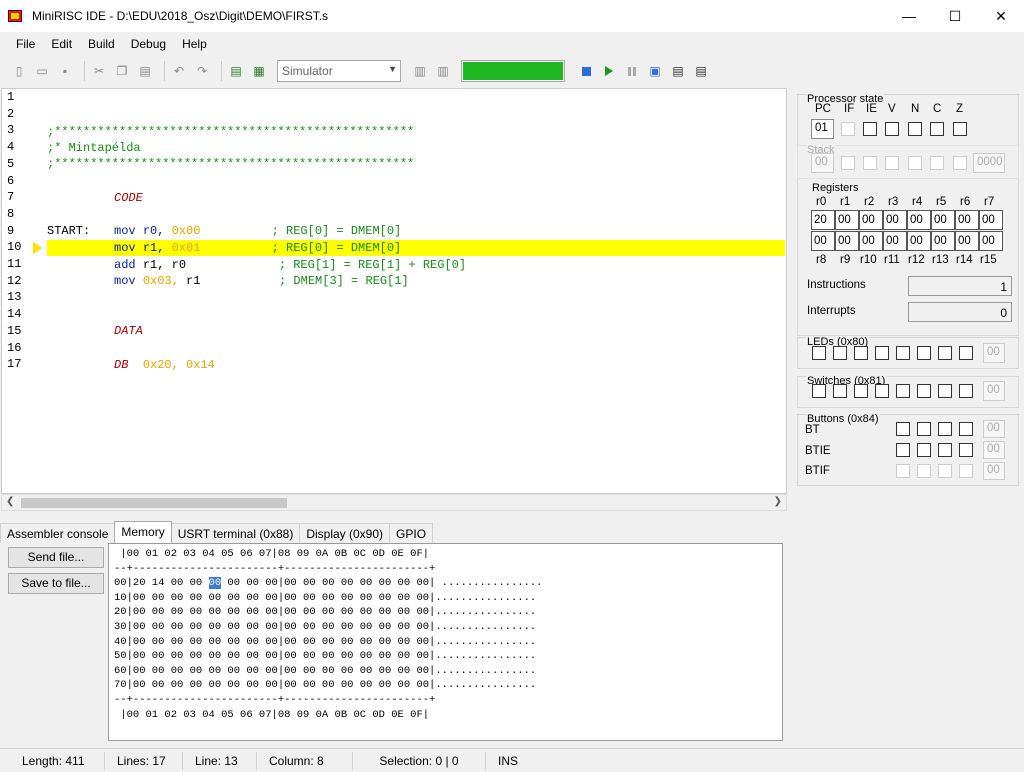 The width and height of the screenshot is (1024, 772). What do you see at coordinates (154, 503) in the screenshot?
I see `scroll-thumb` at bounding box center [154, 503].